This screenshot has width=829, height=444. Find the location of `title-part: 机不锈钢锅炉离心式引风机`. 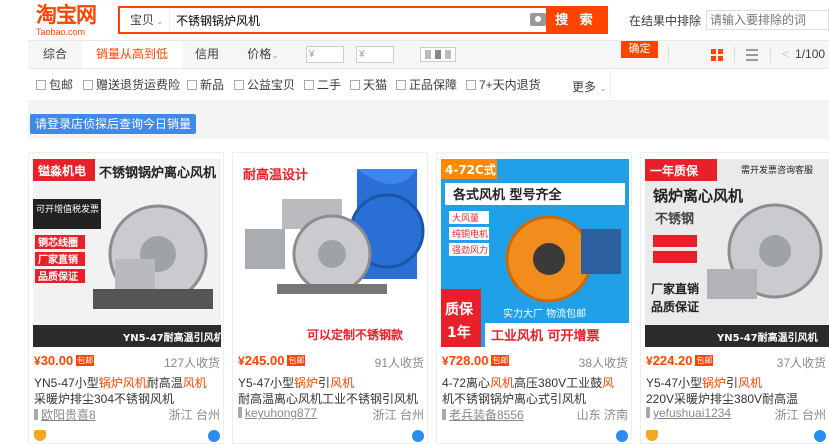

title-part: 机不锈钢锅炉离心式引风机 is located at coordinates (514, 399).